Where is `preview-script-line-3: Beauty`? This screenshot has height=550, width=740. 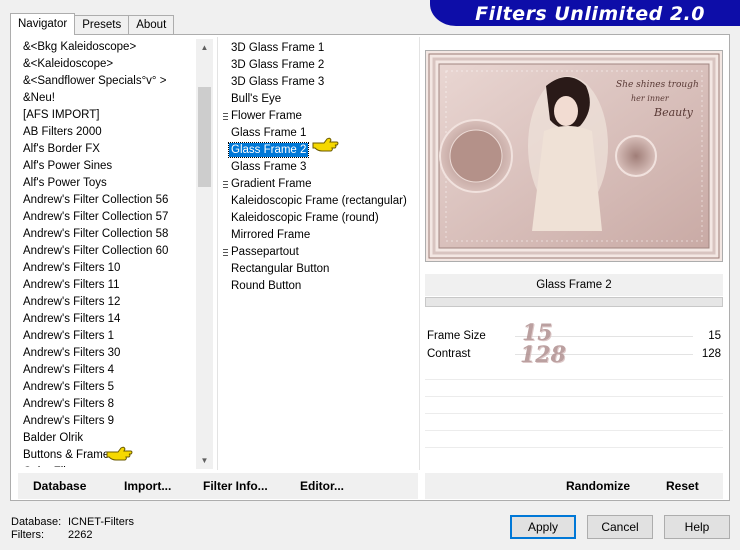
preview-script-line-3: Beauty is located at coordinates (673, 112).